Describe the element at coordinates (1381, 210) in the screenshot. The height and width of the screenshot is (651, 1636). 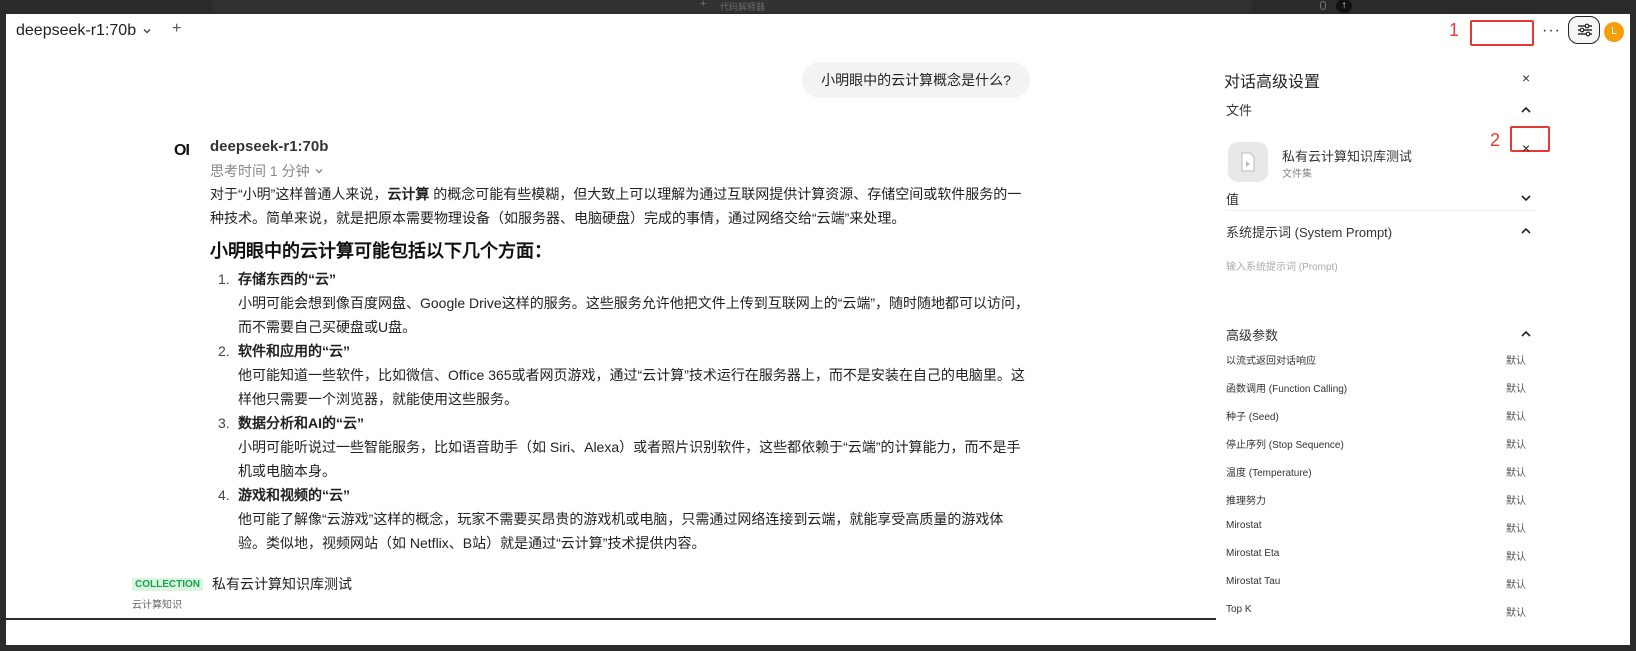
I see `divider` at that location.